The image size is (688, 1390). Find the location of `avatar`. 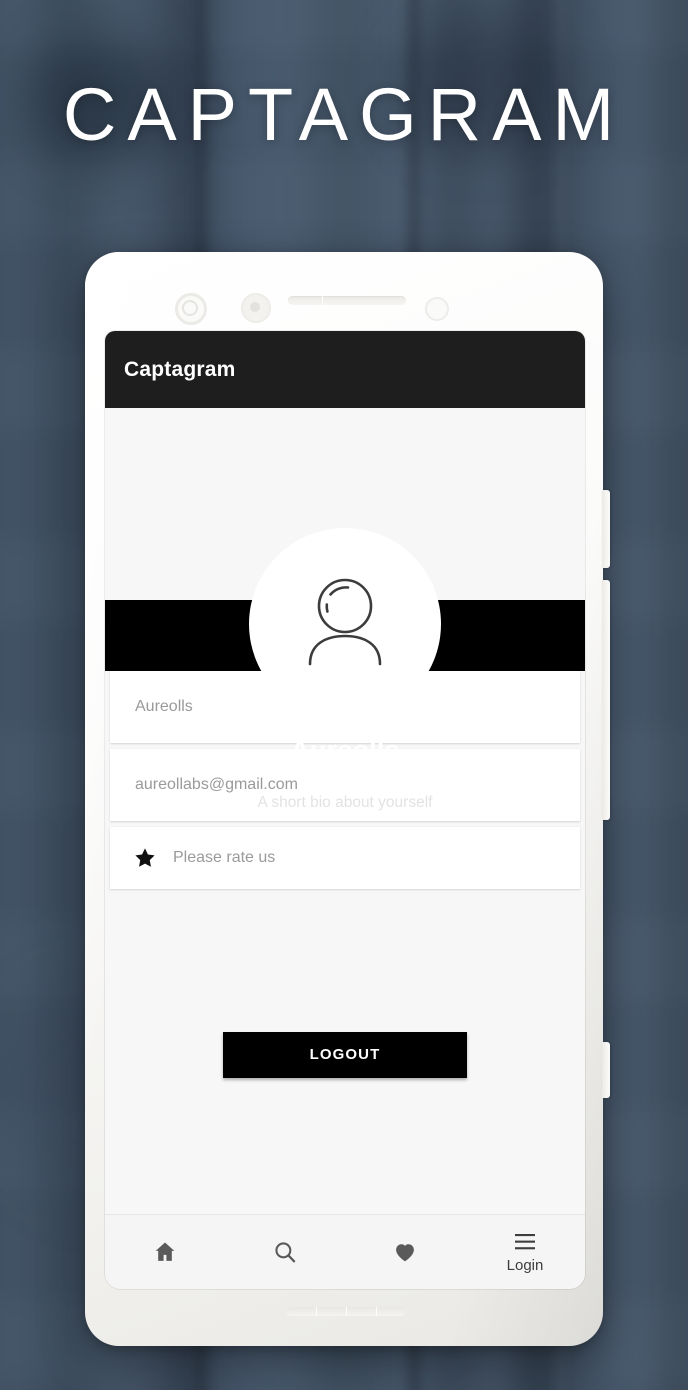

avatar is located at coordinates (345, 624).